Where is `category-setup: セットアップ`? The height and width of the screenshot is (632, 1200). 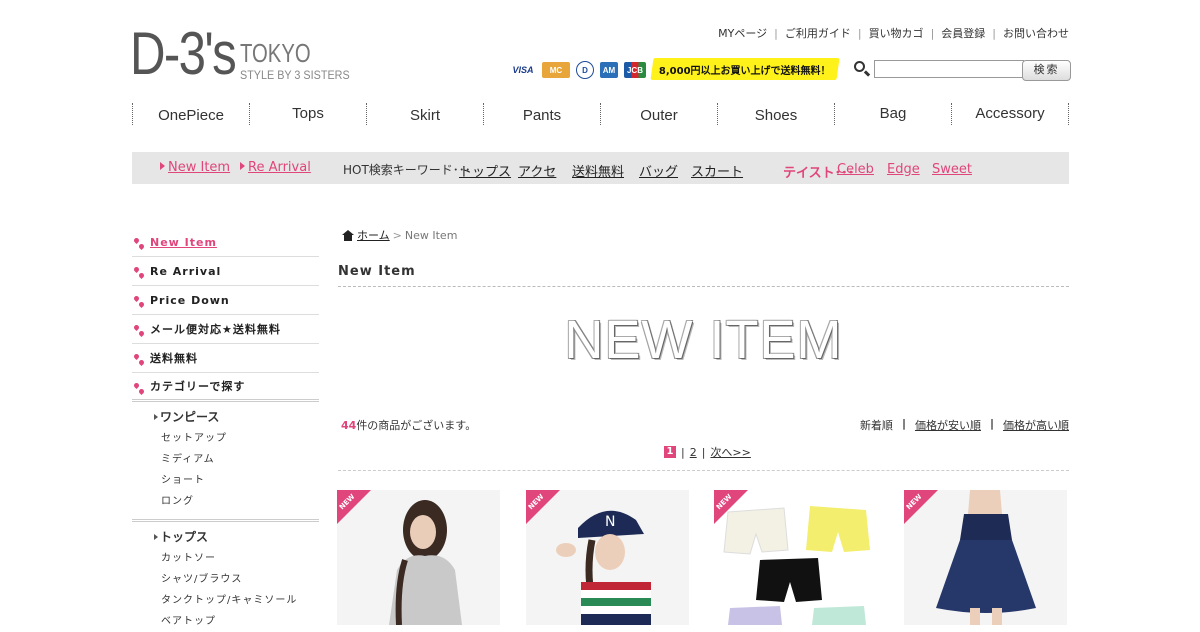
category-setup: セットアップ is located at coordinates (236, 438).